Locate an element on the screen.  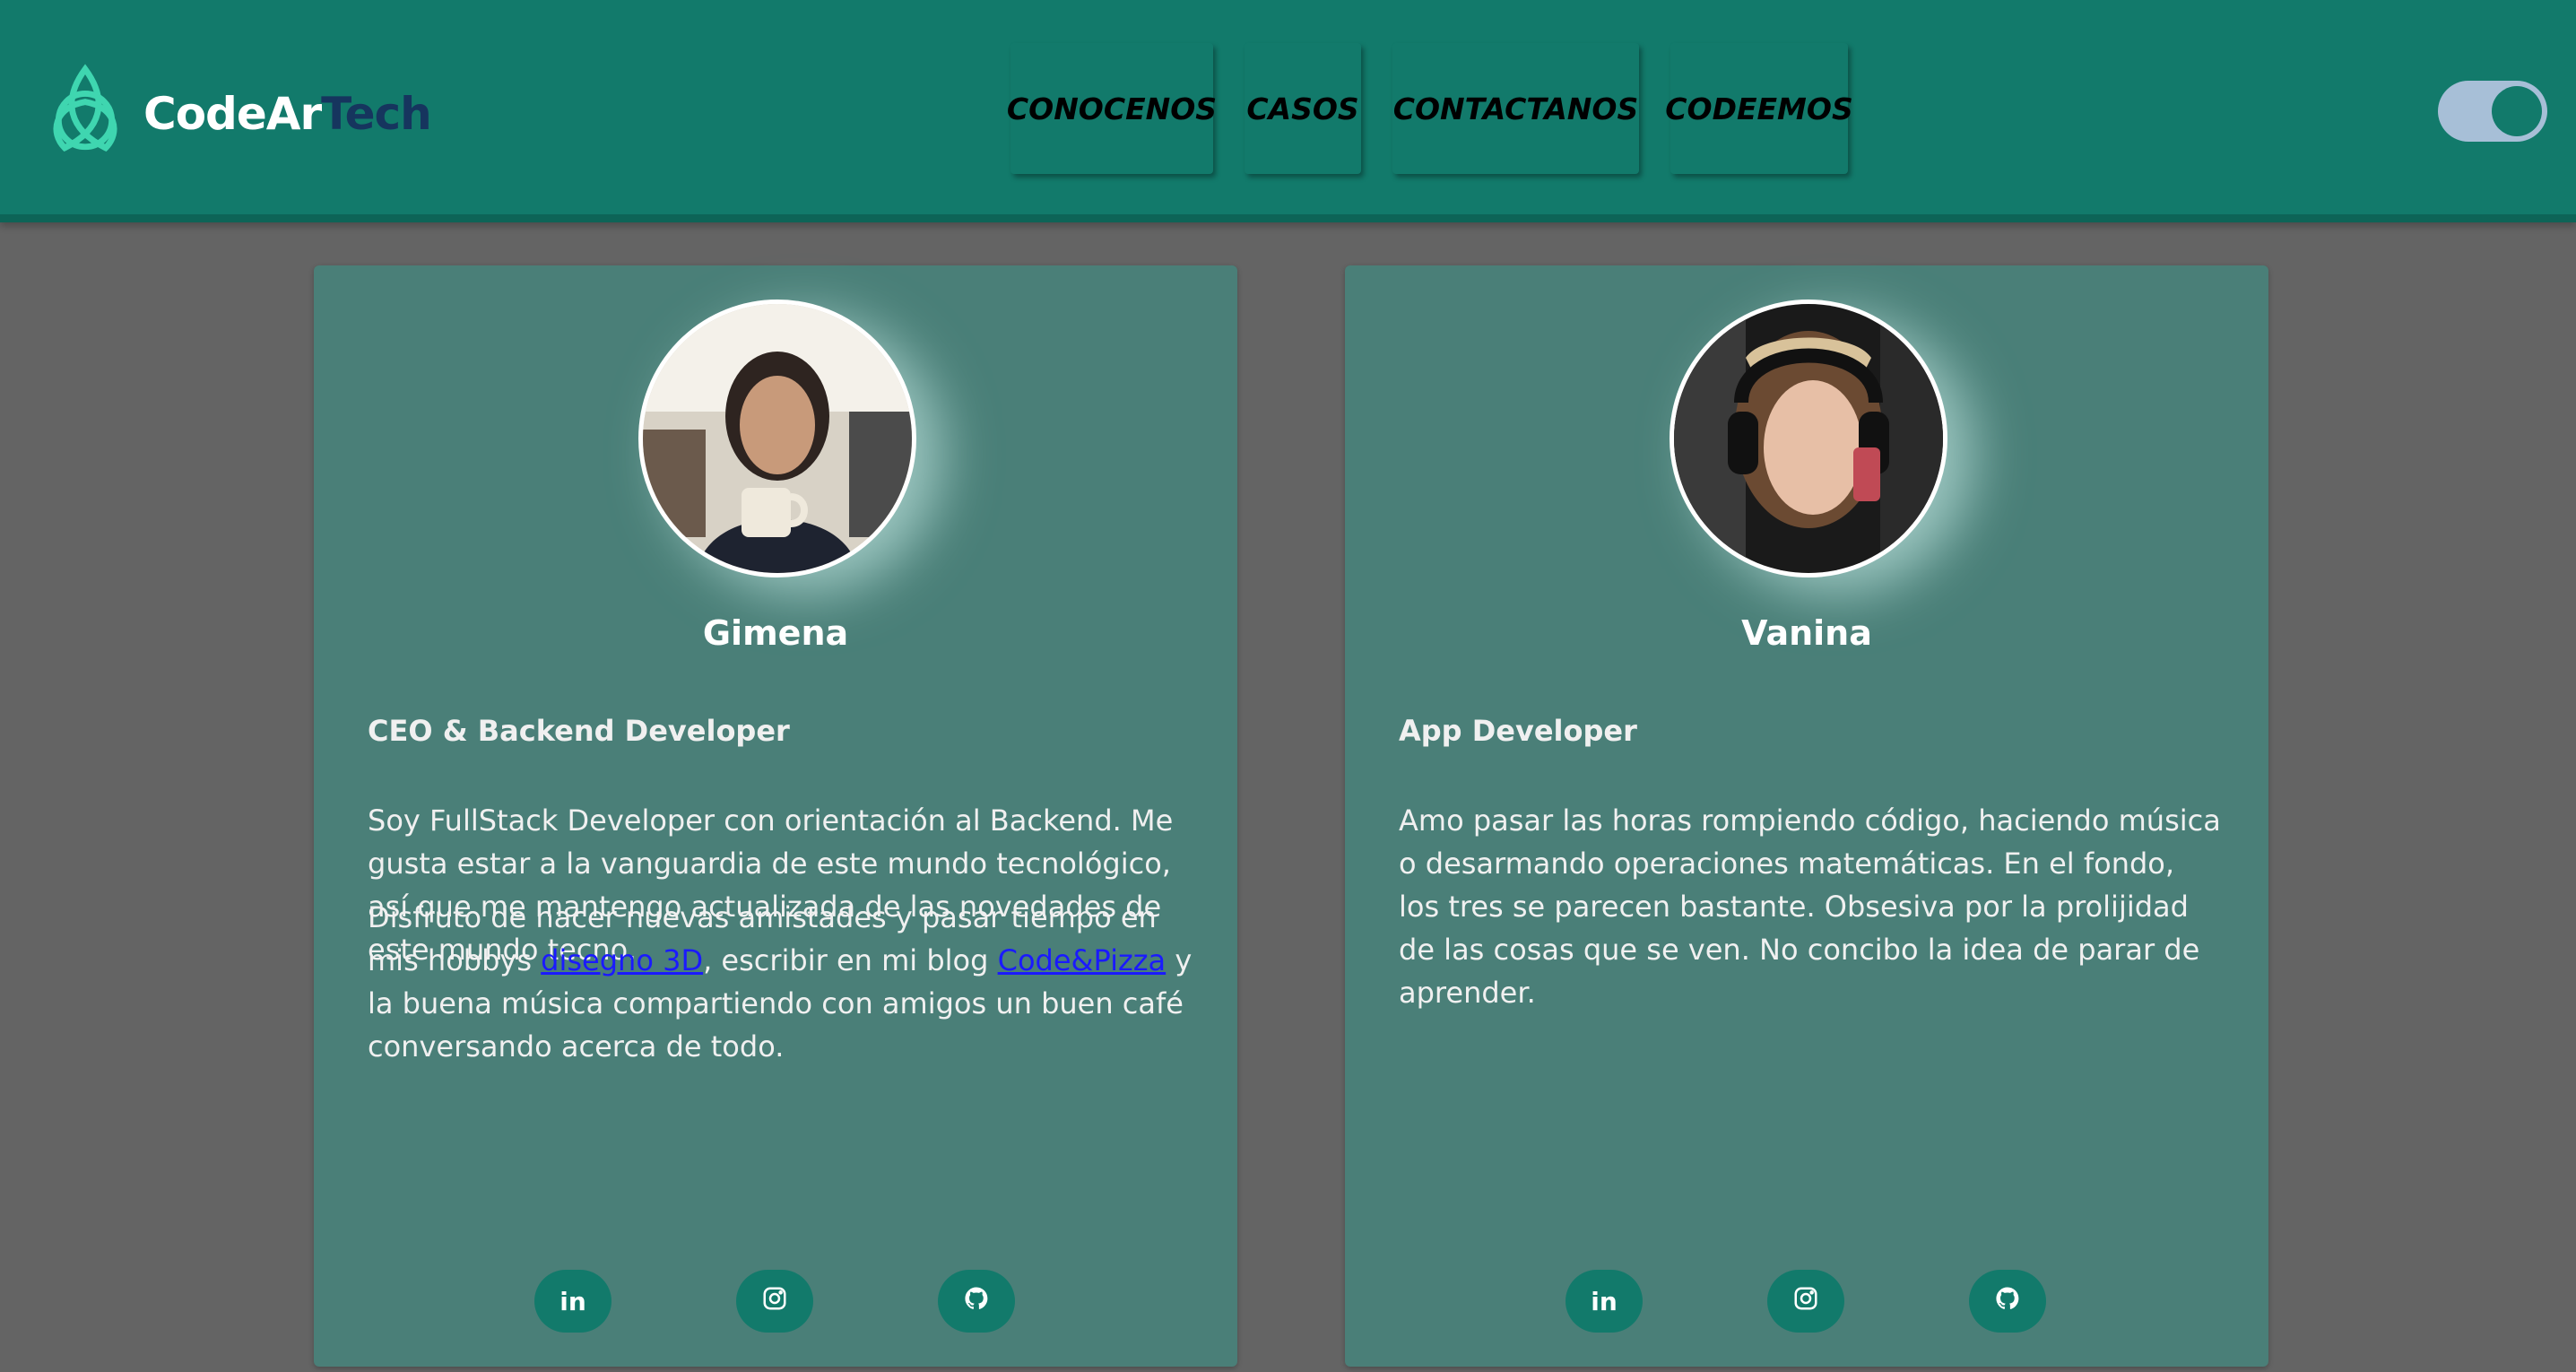
member-name: Vanina is located at coordinates (1806, 633).